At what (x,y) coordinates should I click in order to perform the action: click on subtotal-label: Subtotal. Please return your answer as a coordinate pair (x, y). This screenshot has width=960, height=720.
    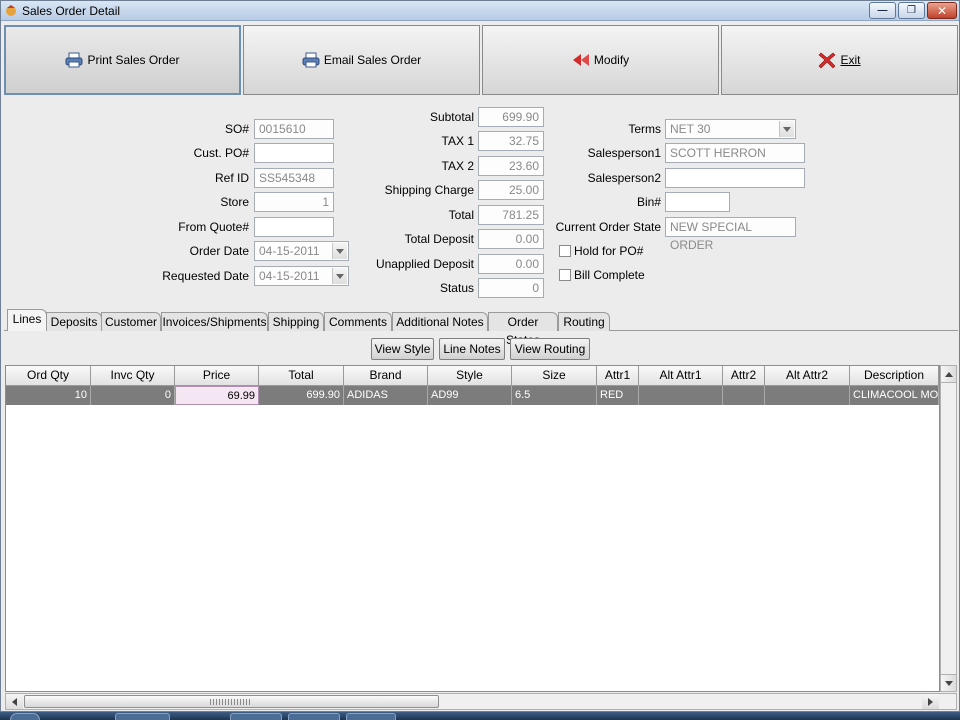
    Looking at the image, I should click on (451, 117).